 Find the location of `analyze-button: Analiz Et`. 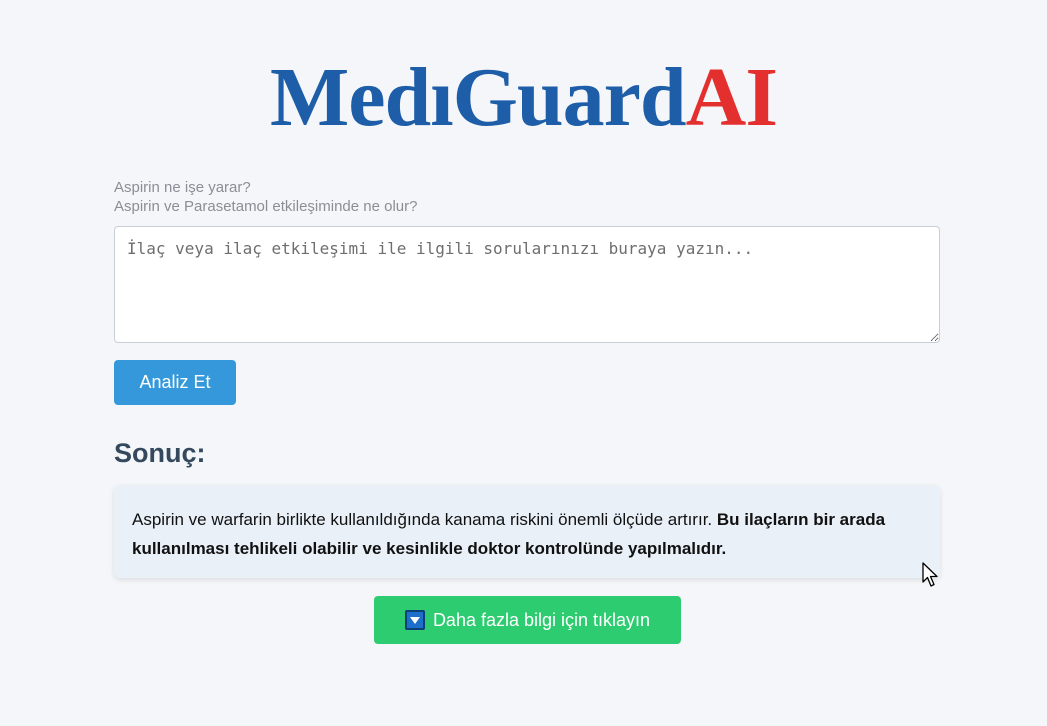

analyze-button: Analiz Et is located at coordinates (175, 382).